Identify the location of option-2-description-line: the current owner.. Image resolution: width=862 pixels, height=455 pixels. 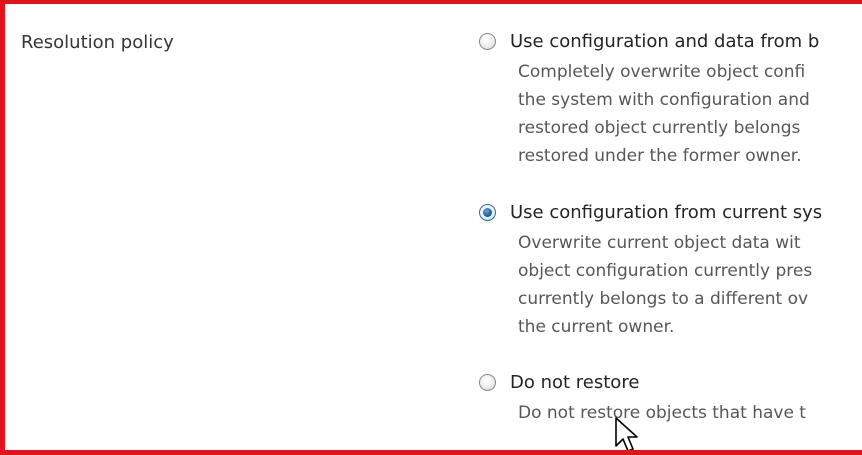
(596, 327).